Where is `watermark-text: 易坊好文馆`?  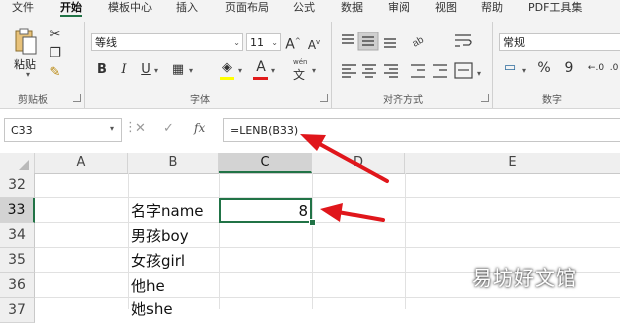 watermark-text: 易坊好文馆 is located at coordinates (524, 278).